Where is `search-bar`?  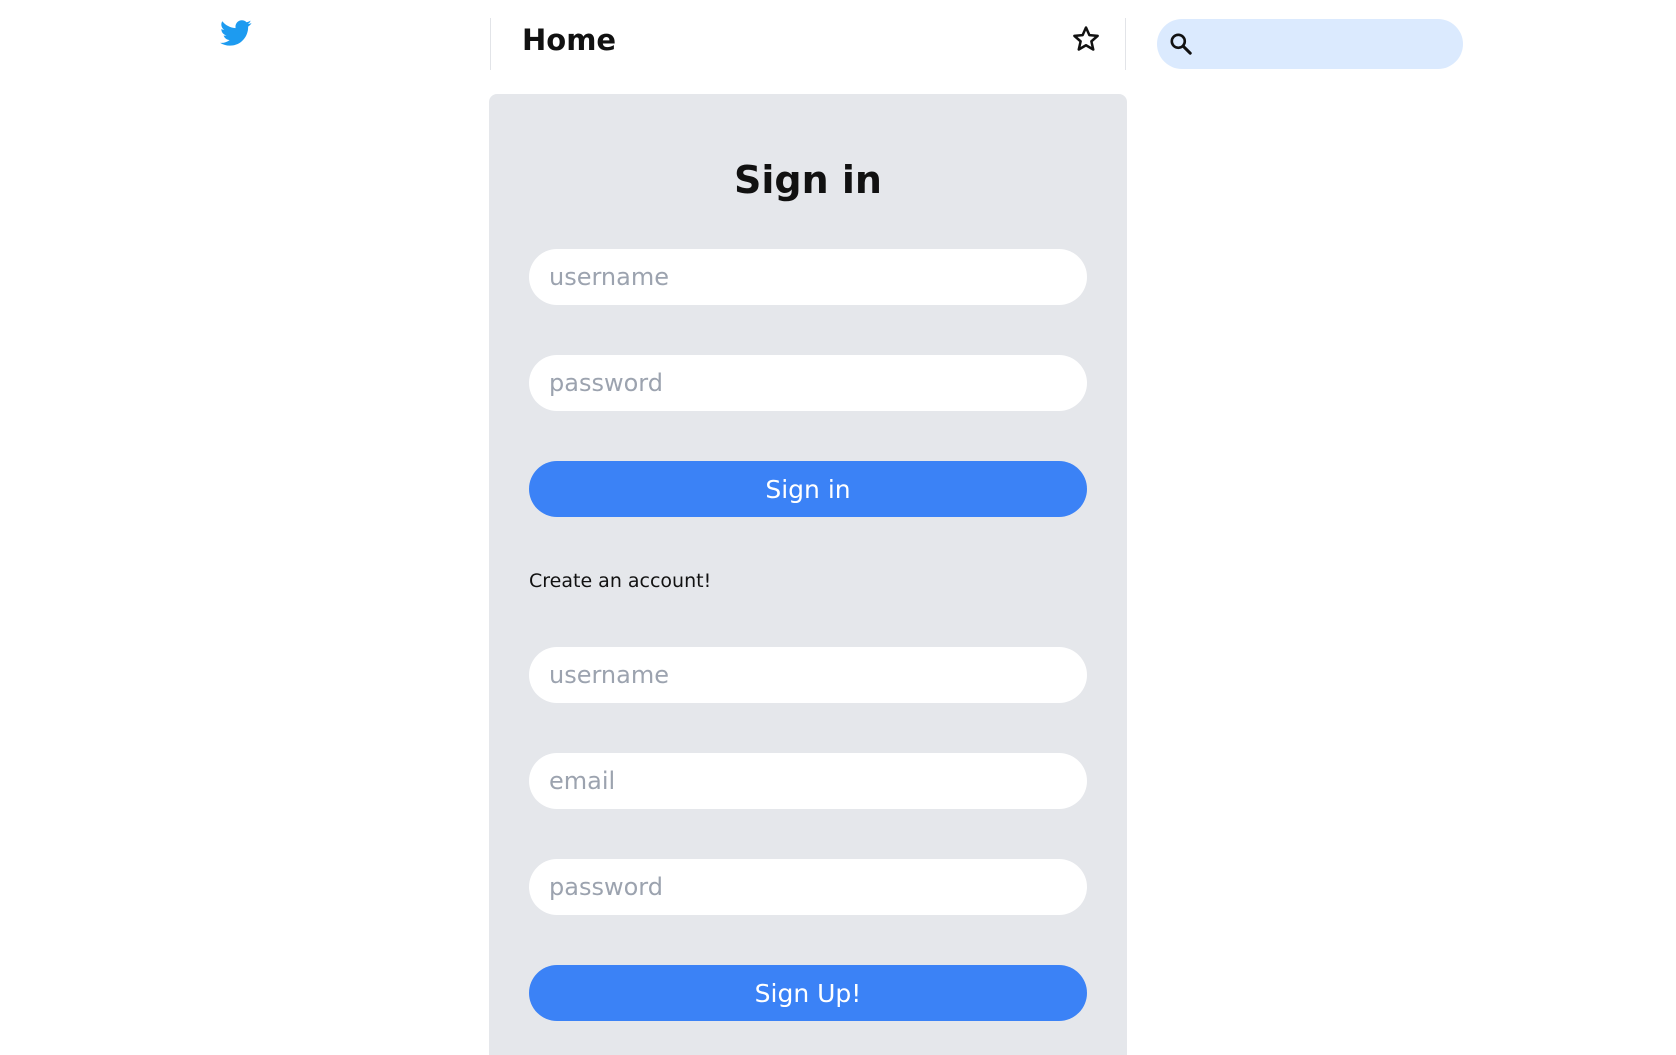
search-bar is located at coordinates (1310, 44).